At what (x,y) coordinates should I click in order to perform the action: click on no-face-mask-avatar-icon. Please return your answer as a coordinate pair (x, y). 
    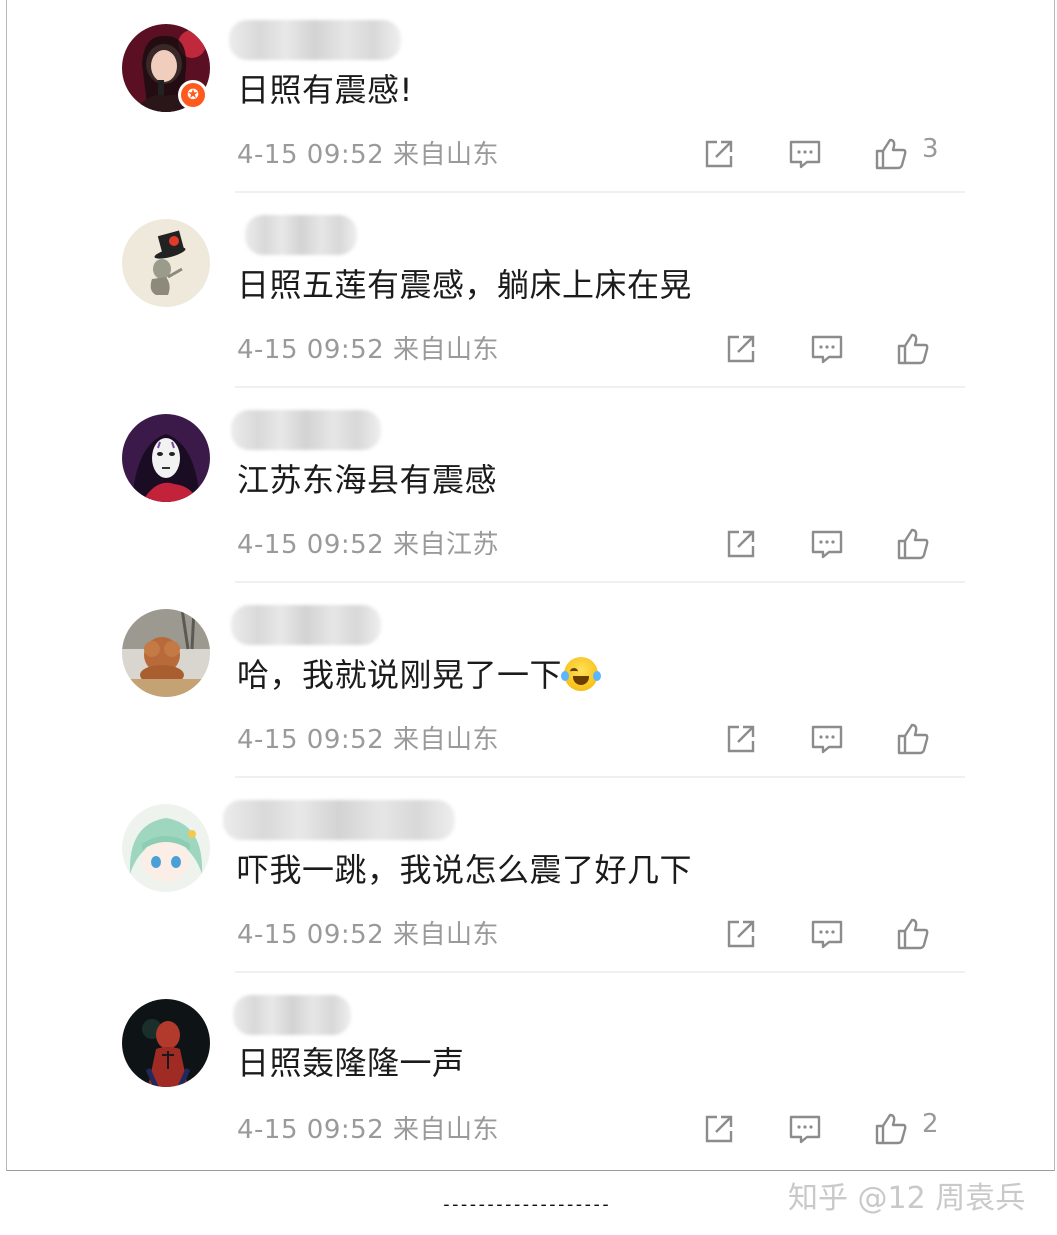
    Looking at the image, I should click on (166, 458).